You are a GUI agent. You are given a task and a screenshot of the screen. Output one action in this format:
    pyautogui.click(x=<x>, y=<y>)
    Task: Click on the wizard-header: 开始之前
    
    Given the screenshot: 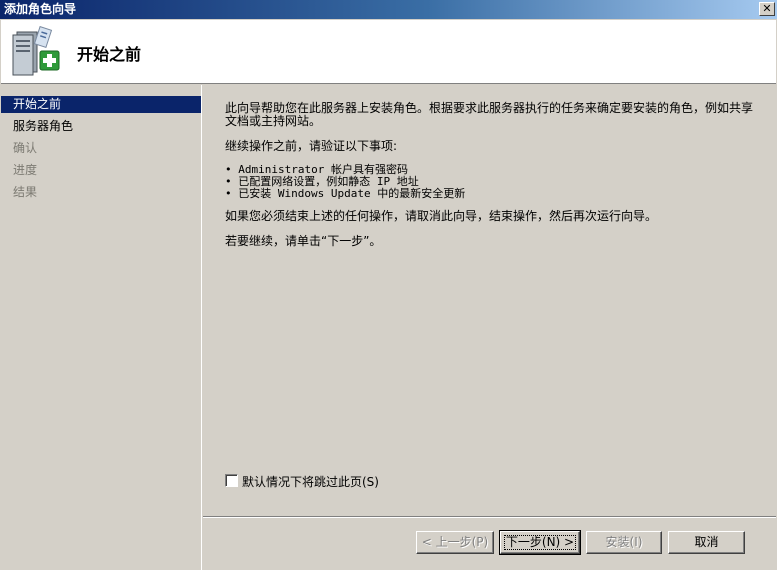 What is the action you would take?
    pyautogui.click(x=388, y=52)
    